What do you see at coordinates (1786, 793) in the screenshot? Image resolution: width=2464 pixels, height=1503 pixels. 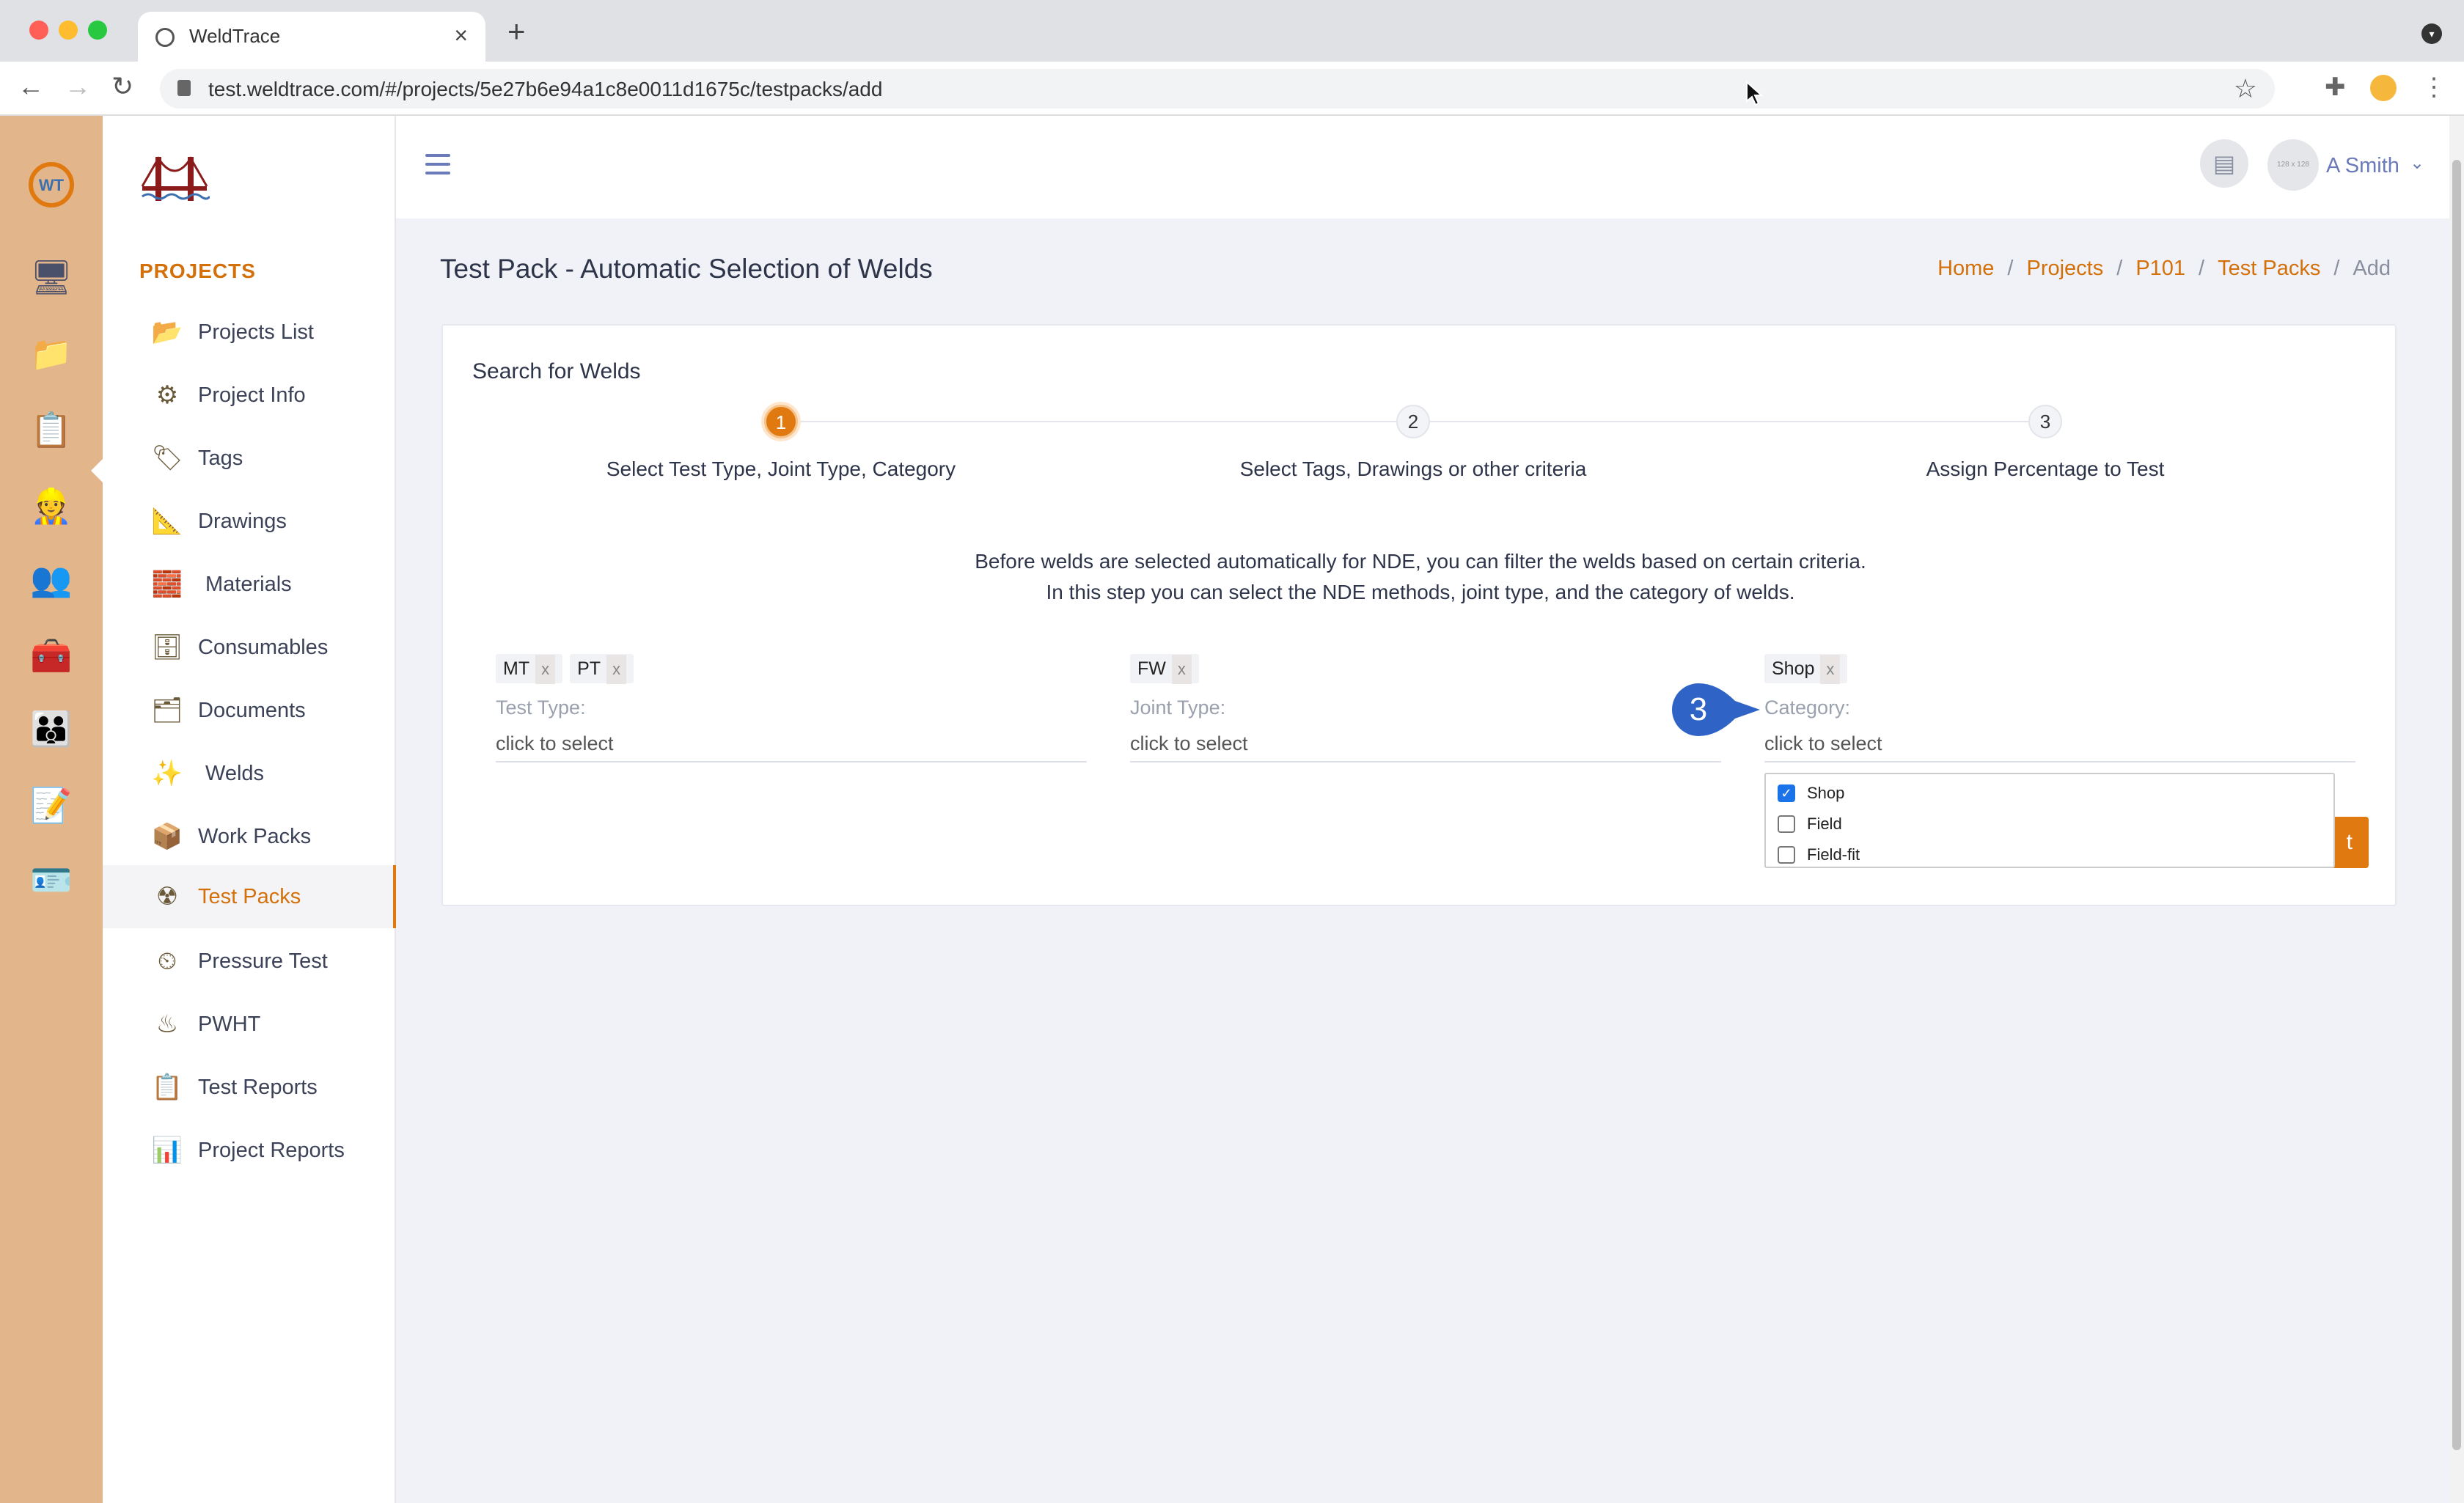 I see `checkbox-checked: ✓` at bounding box center [1786, 793].